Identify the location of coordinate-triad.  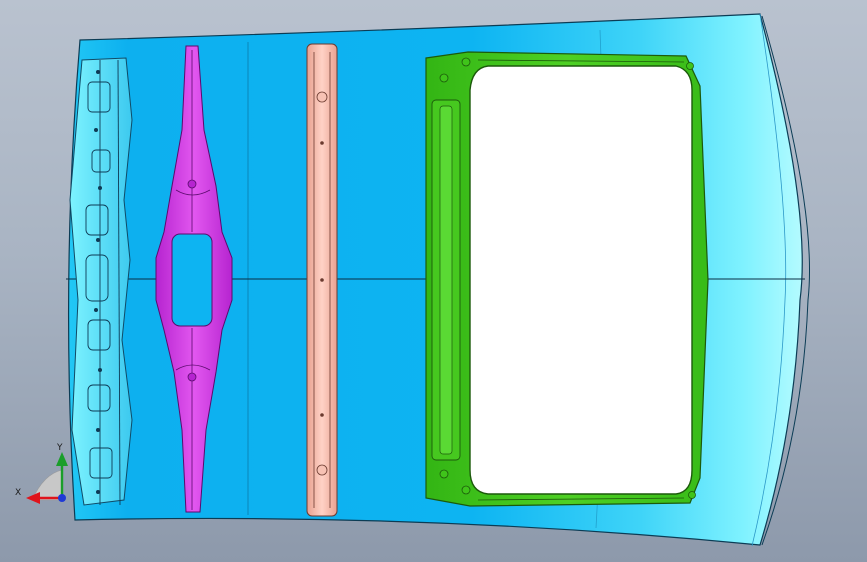
(47, 478).